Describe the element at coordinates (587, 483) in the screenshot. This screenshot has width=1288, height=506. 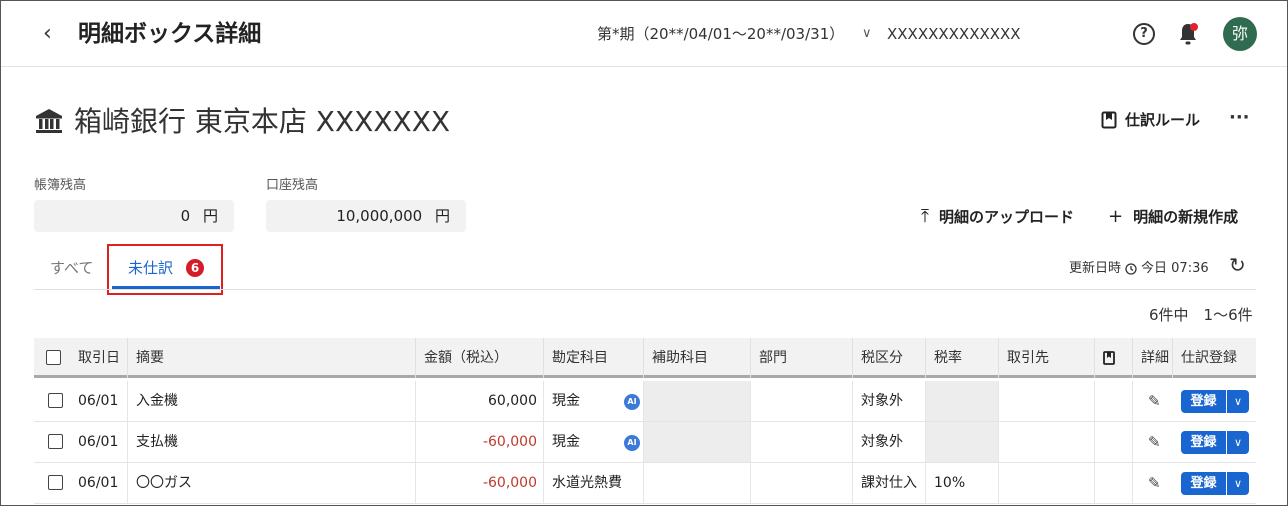
I see `account-name: 水道光熱費` at that location.